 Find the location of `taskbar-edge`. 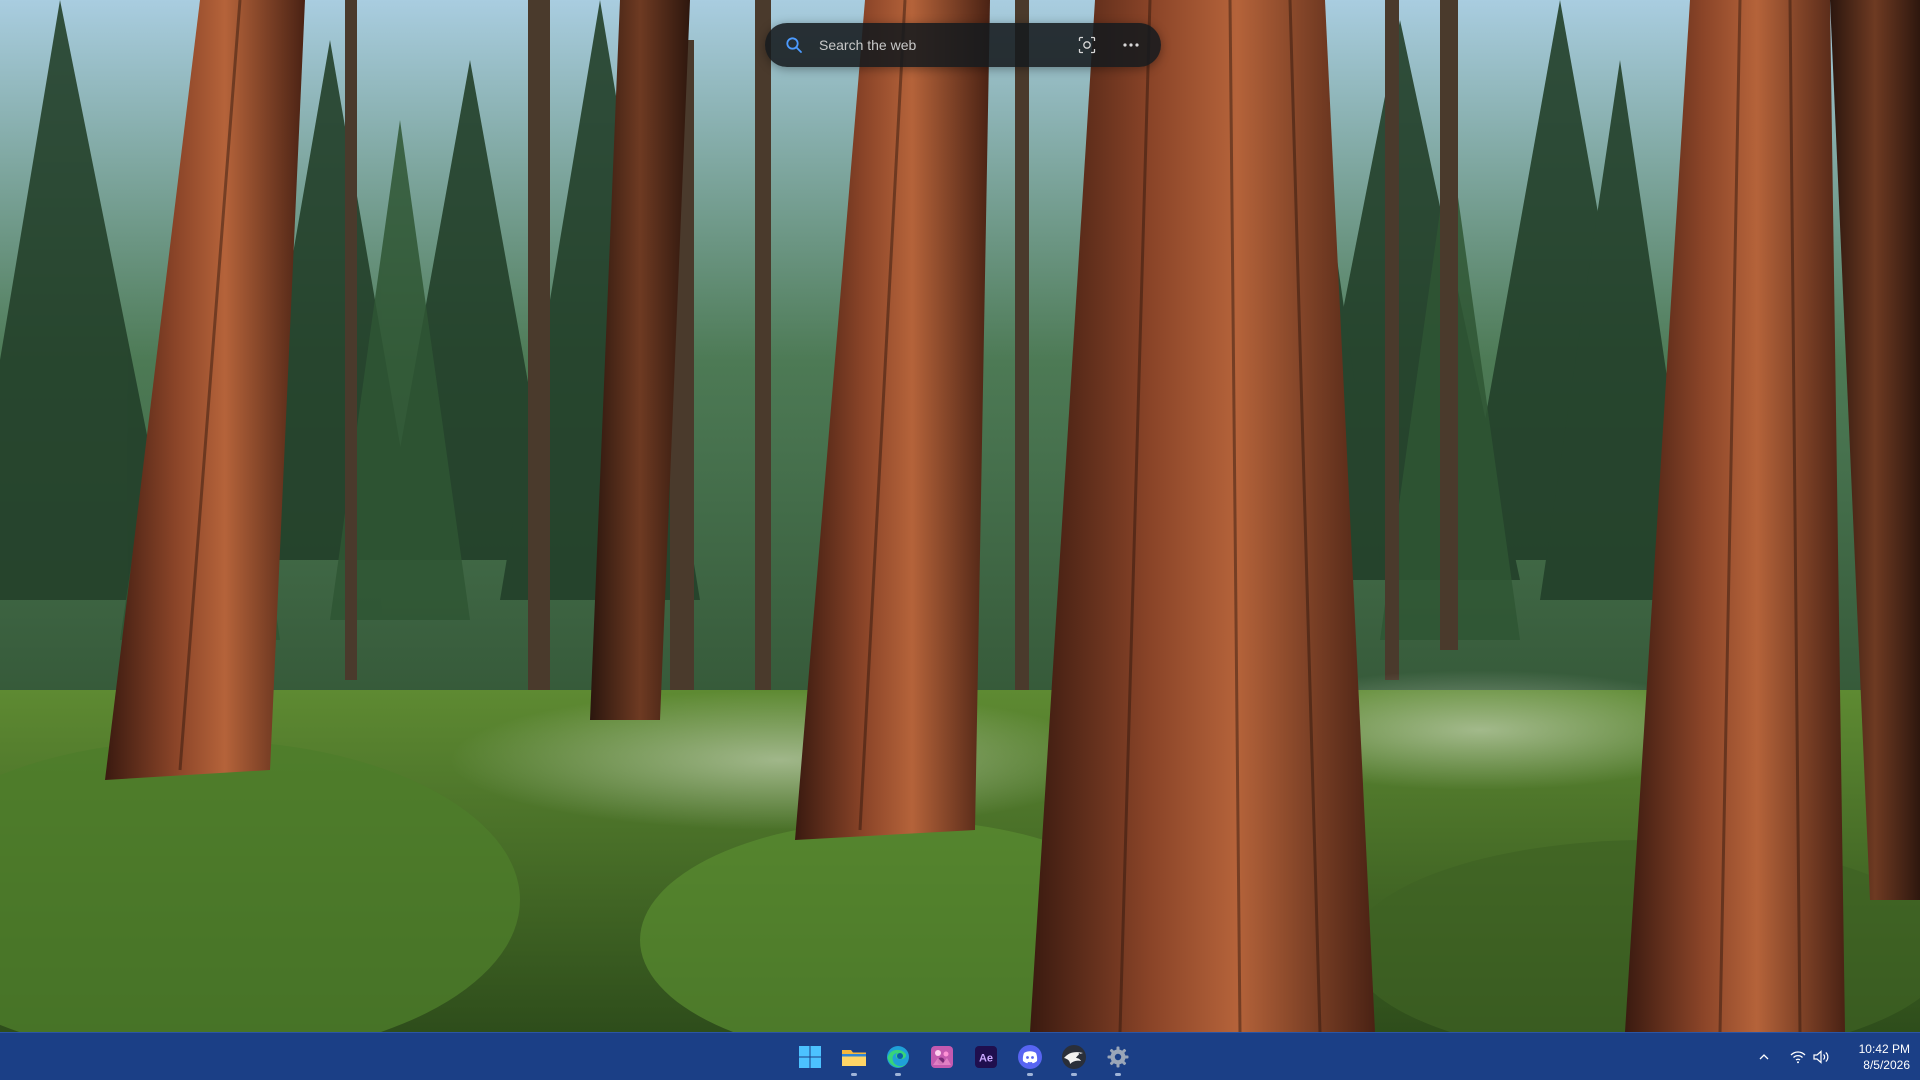

taskbar-edge is located at coordinates (898, 1057).